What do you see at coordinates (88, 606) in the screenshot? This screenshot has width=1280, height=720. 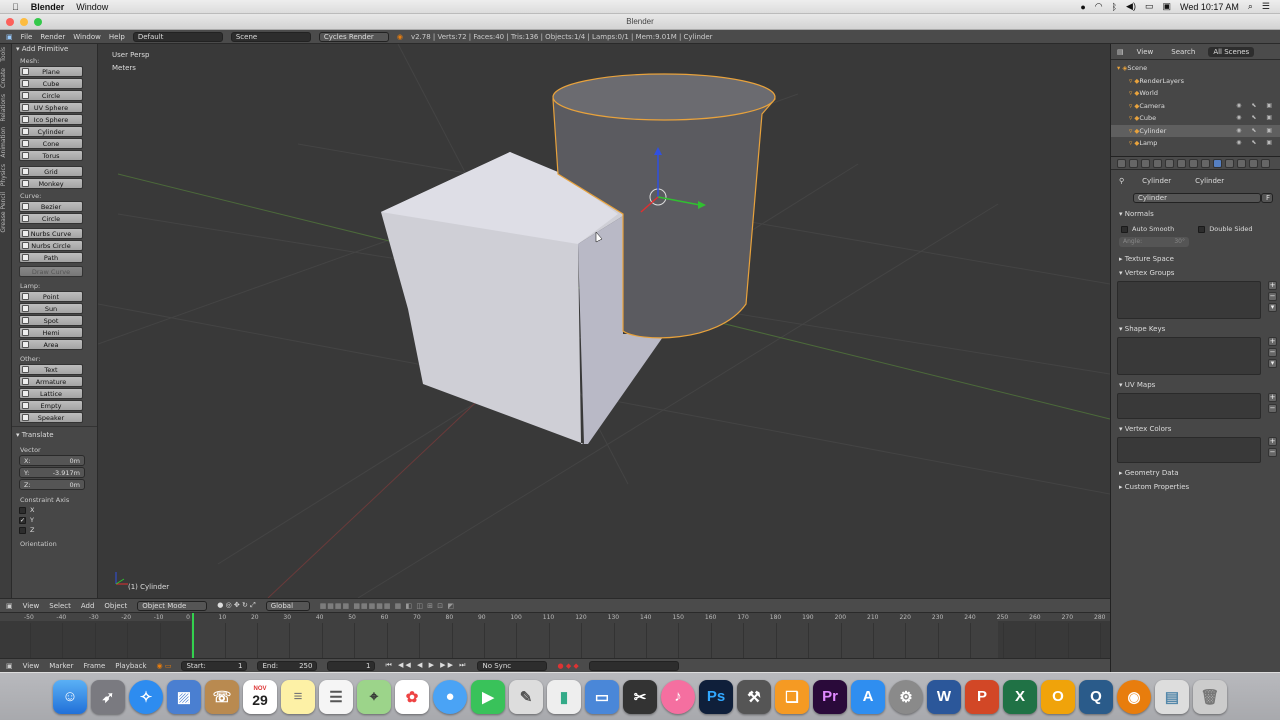 I see `menu-add: Add` at bounding box center [88, 606].